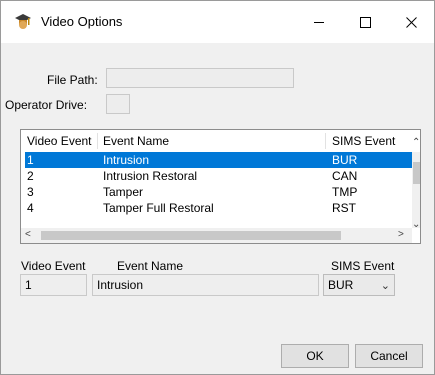  Describe the element at coordinates (416, 225) in the screenshot. I see `scroll-down-icon: ⌄` at that location.